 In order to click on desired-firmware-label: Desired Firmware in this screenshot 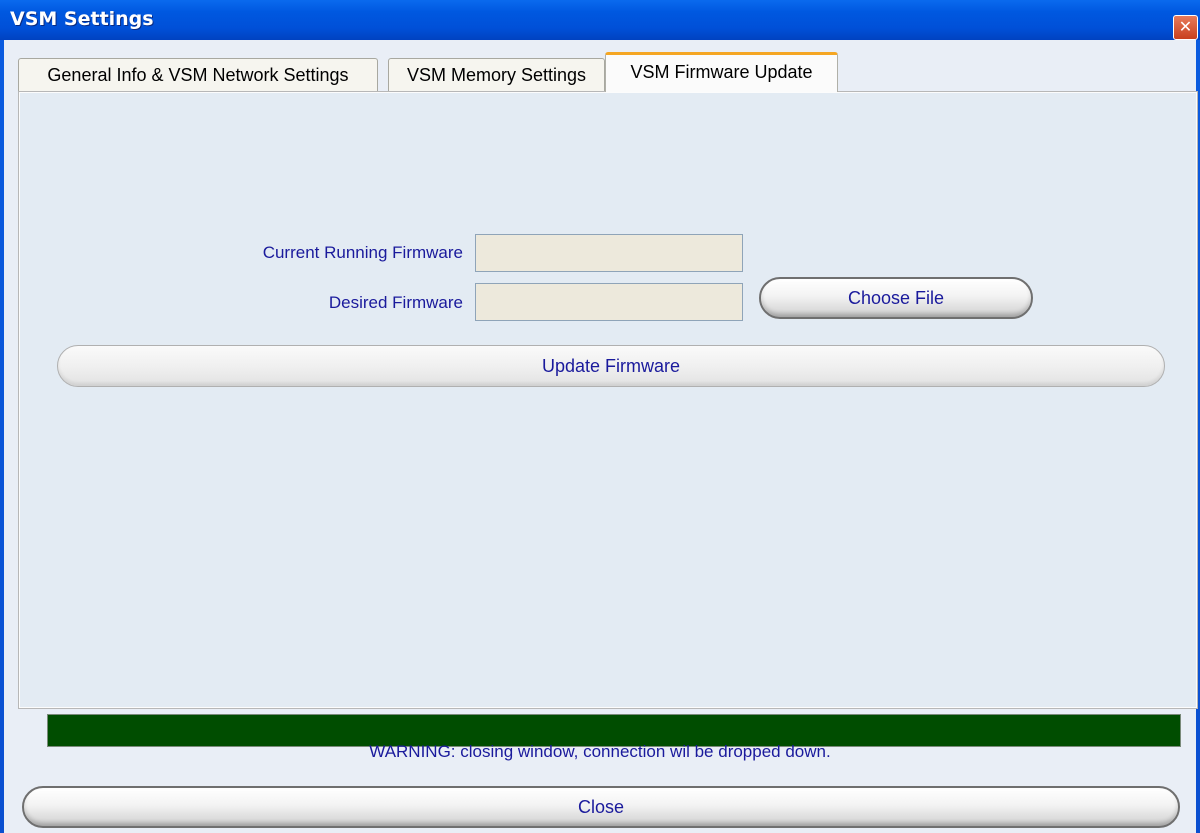, I will do `click(395, 302)`.